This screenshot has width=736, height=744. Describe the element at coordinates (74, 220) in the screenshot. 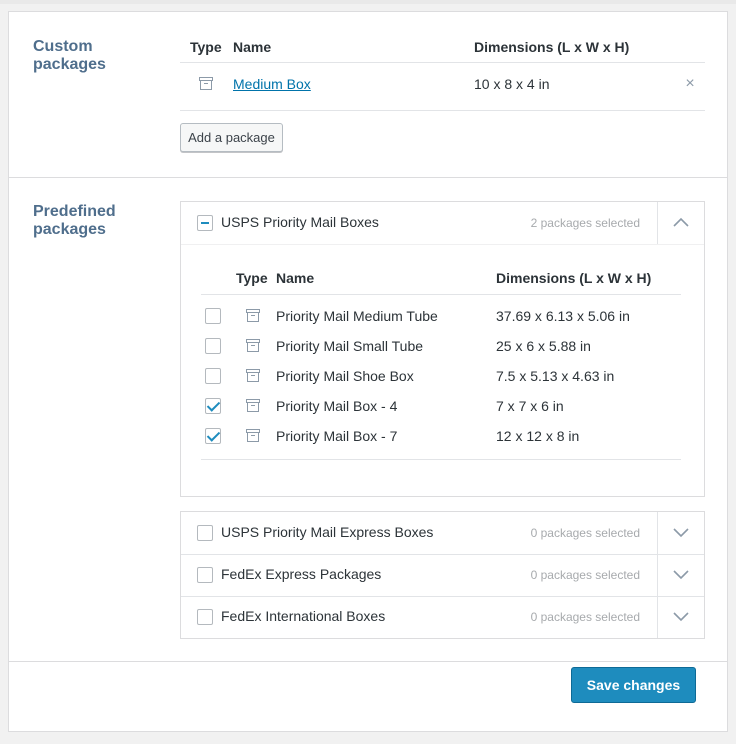

I see `predefined-packages-title: Predefined packages` at that location.